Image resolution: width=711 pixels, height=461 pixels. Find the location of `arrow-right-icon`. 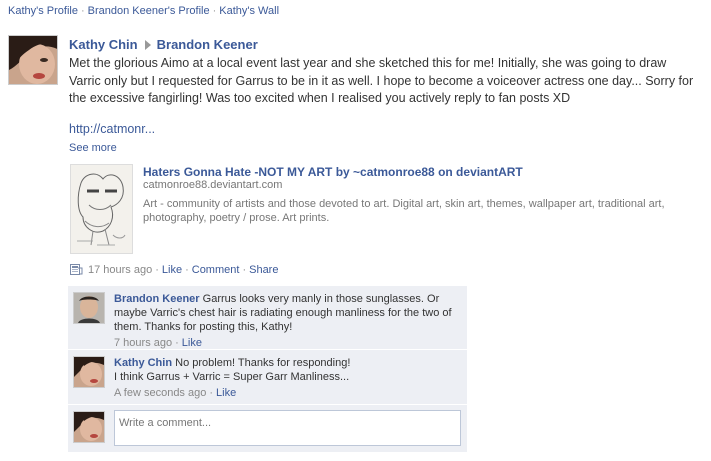

arrow-right-icon is located at coordinates (147, 45).